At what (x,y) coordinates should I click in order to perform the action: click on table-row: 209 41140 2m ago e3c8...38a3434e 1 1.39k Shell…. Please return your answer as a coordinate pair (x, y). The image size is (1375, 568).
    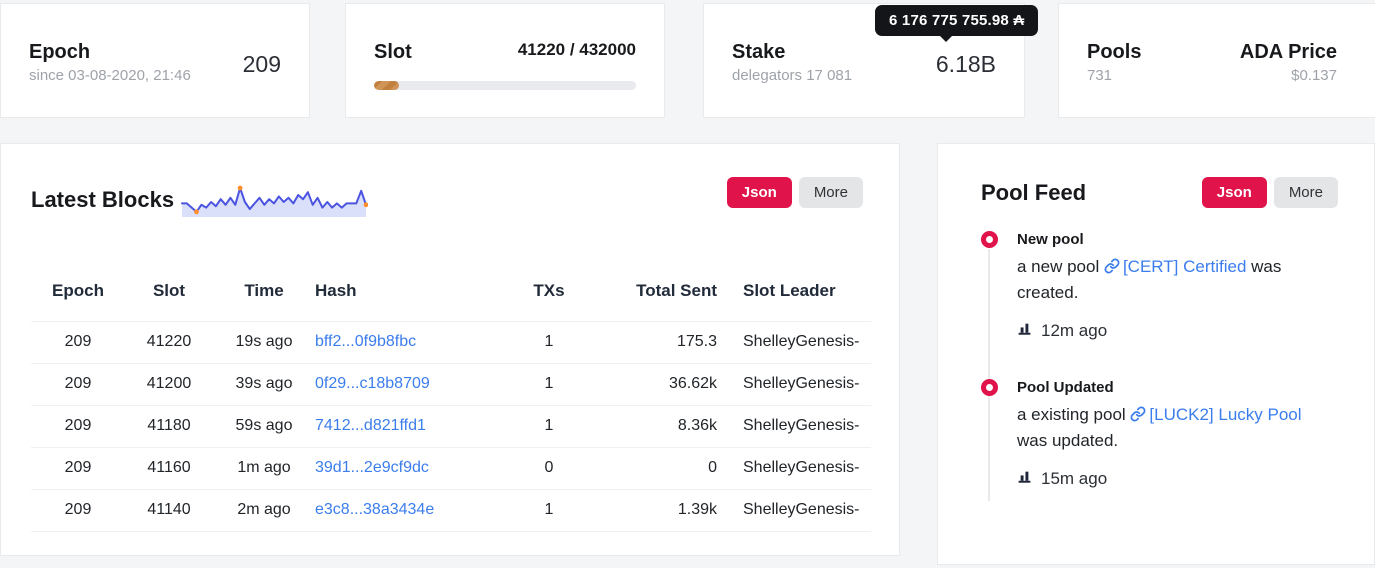
    Looking at the image, I should click on (451, 510).